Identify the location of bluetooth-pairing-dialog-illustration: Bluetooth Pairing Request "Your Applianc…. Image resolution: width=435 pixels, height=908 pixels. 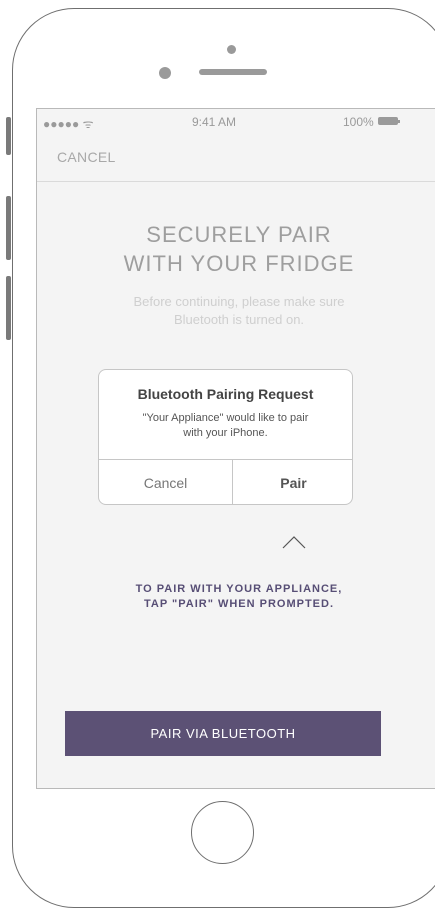
(225, 437).